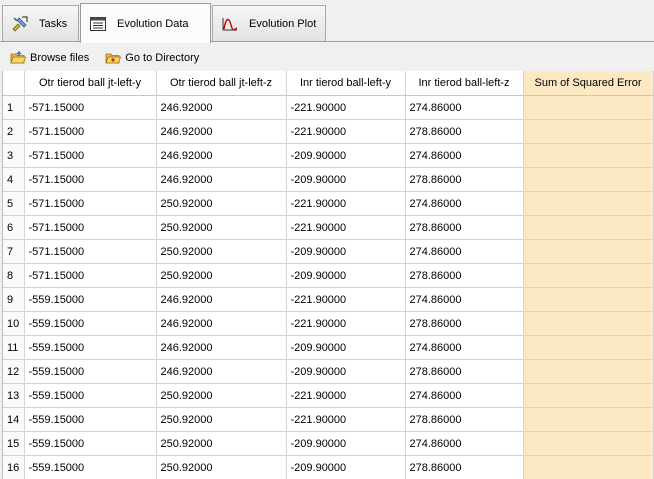 This screenshot has height=479, width=654. I want to click on table-row: 4 -571.15000 246.92000 -209.90000 278.86000, so click(328, 179).